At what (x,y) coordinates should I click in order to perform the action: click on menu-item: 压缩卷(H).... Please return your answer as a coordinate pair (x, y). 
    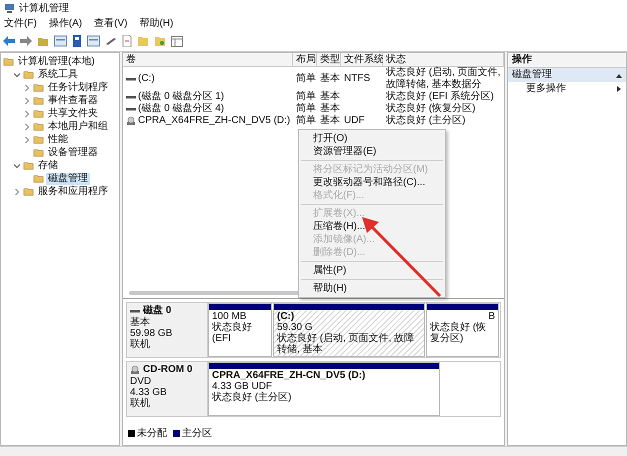
    Looking at the image, I should click on (372, 226).